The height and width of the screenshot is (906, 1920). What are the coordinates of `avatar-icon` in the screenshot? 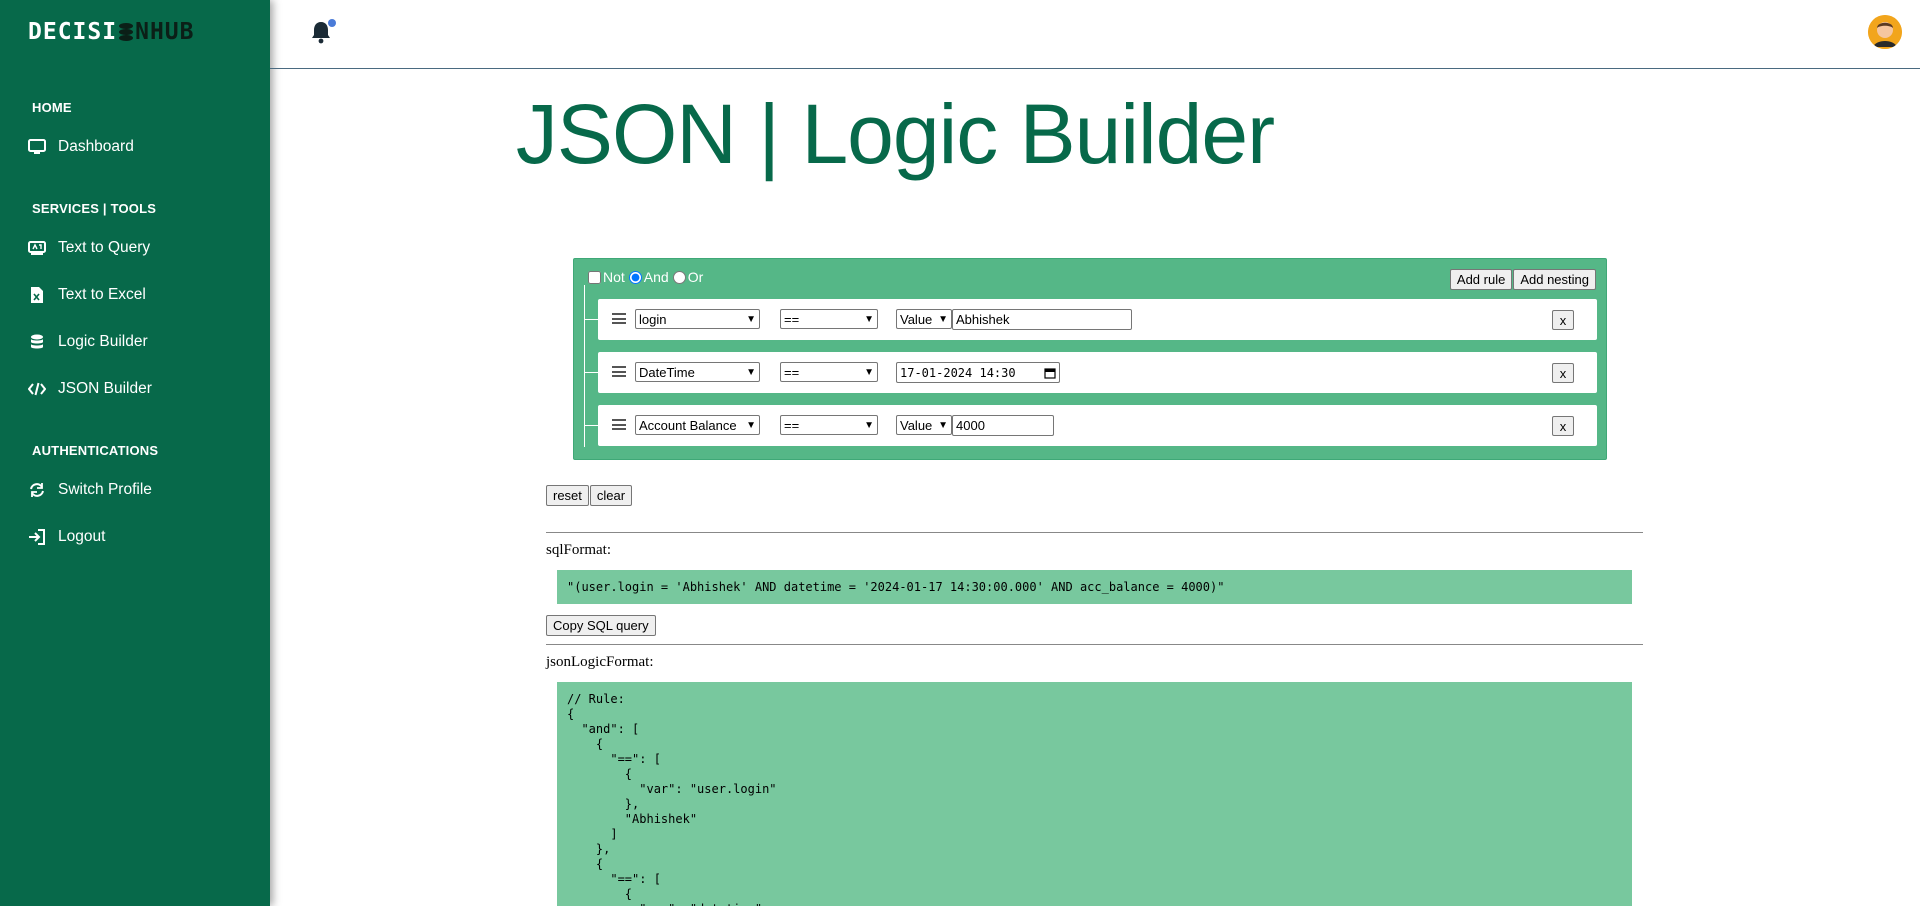 It's located at (1885, 32).